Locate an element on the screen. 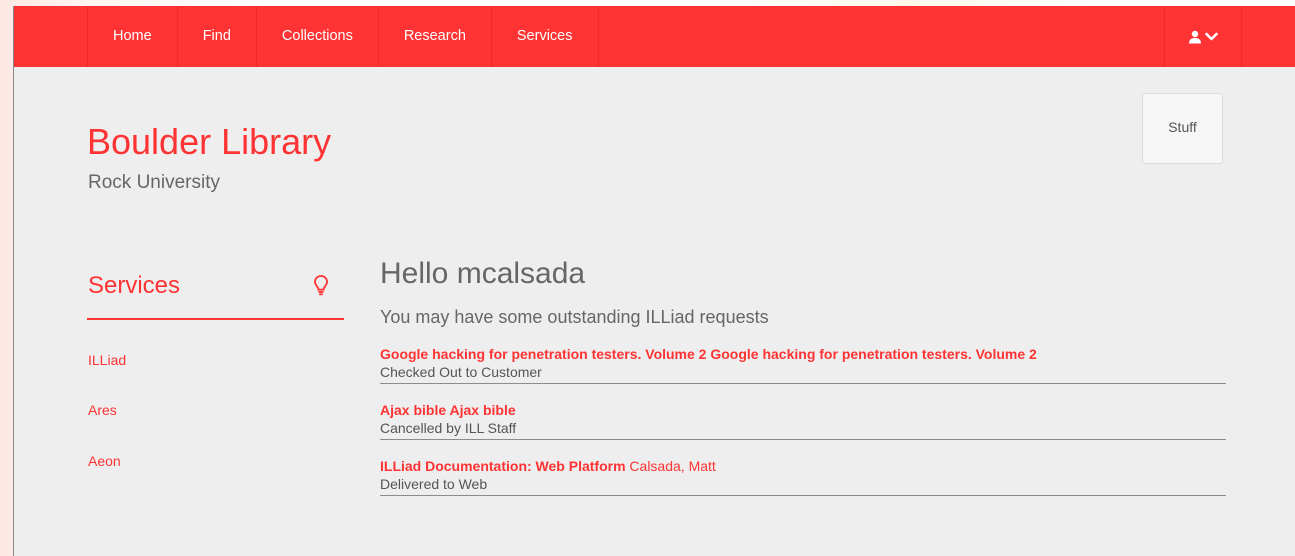  sidebar-heading: Services is located at coordinates (134, 285).